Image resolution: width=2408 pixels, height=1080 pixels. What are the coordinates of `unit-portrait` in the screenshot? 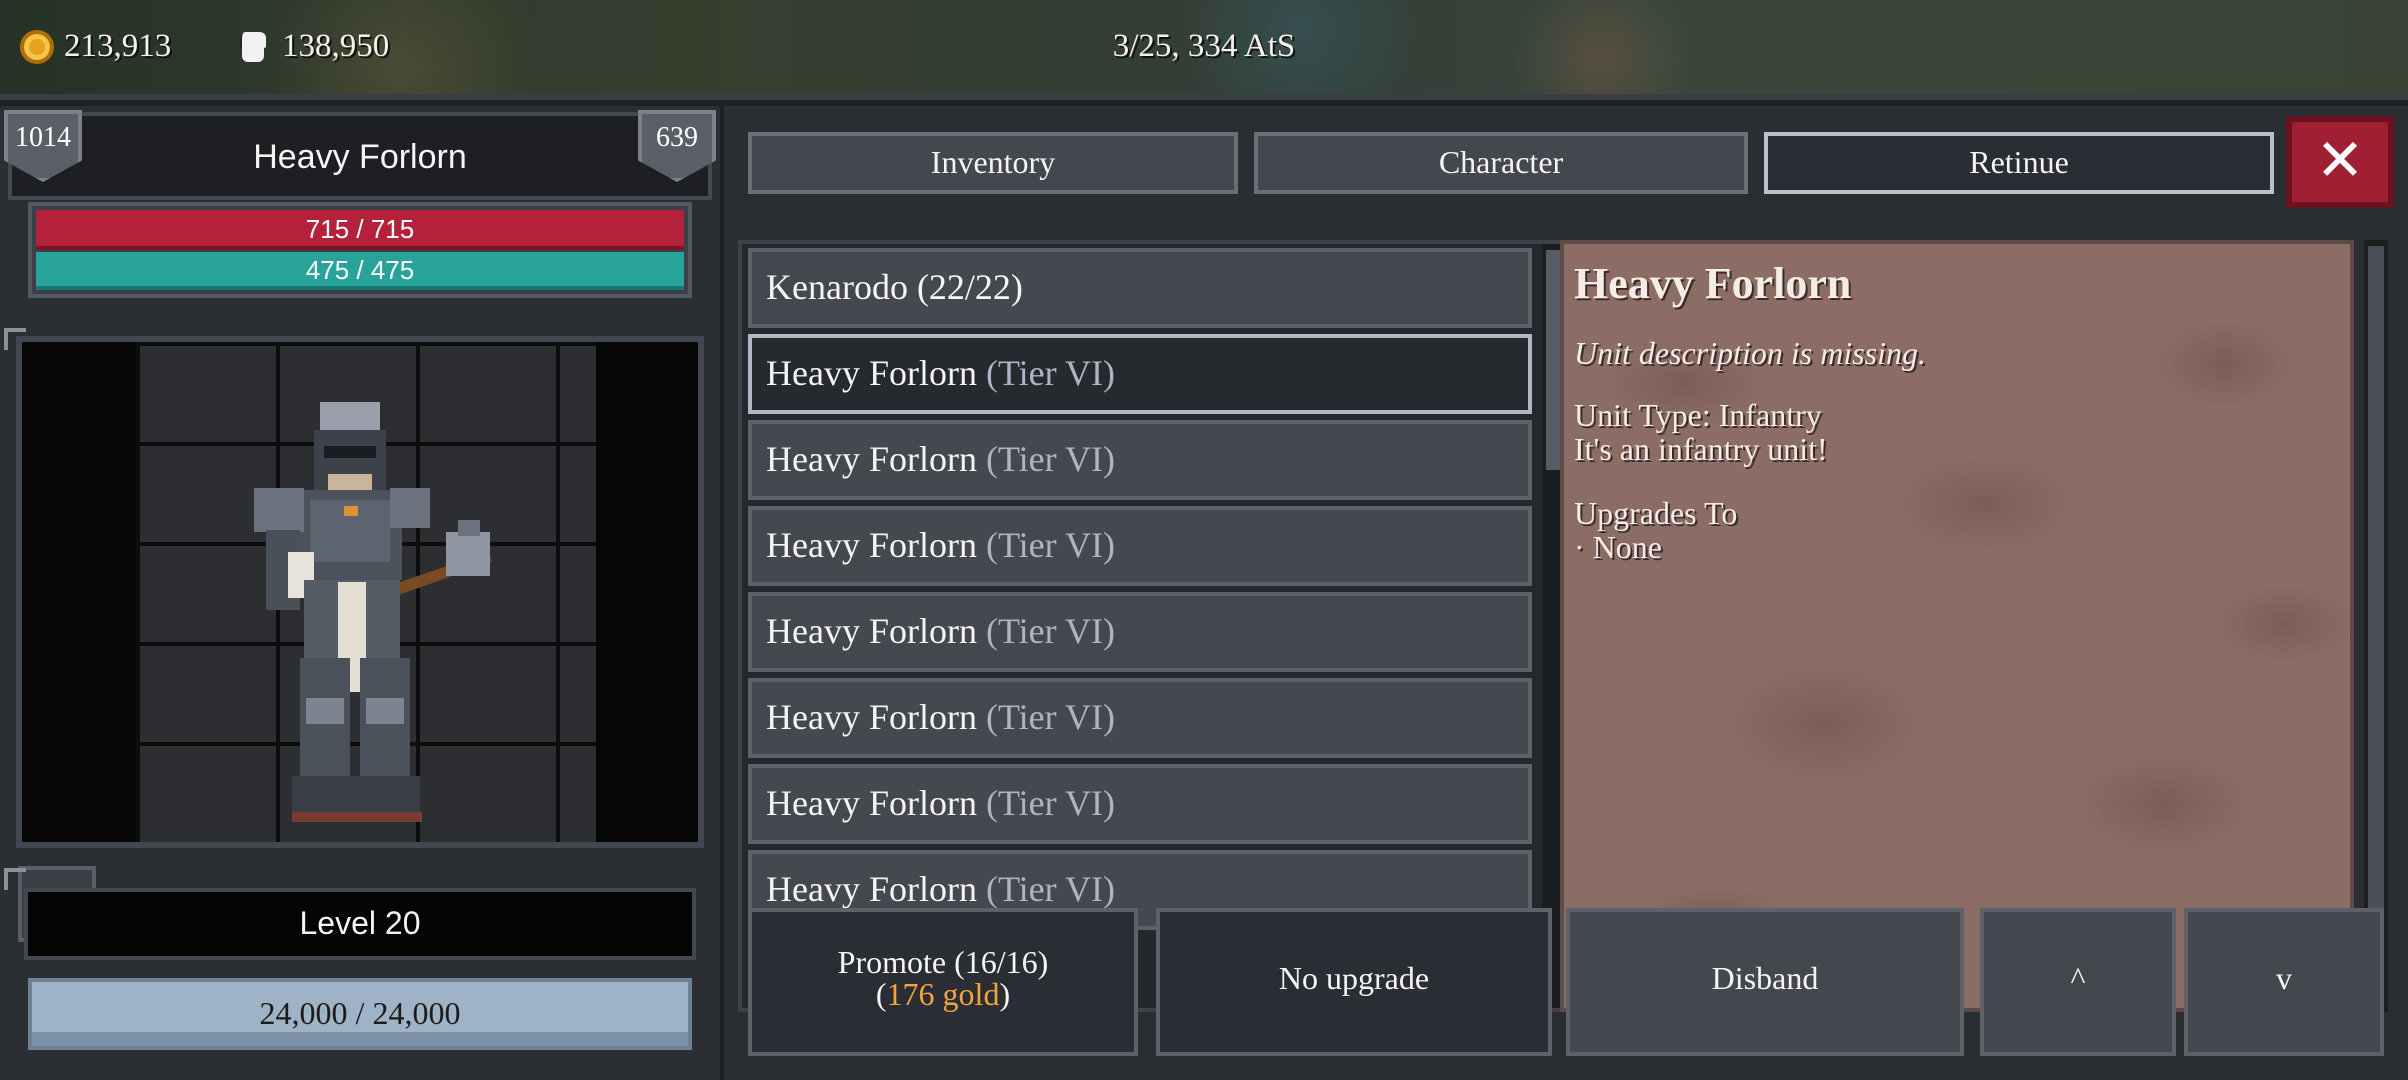 It's located at (360, 592).